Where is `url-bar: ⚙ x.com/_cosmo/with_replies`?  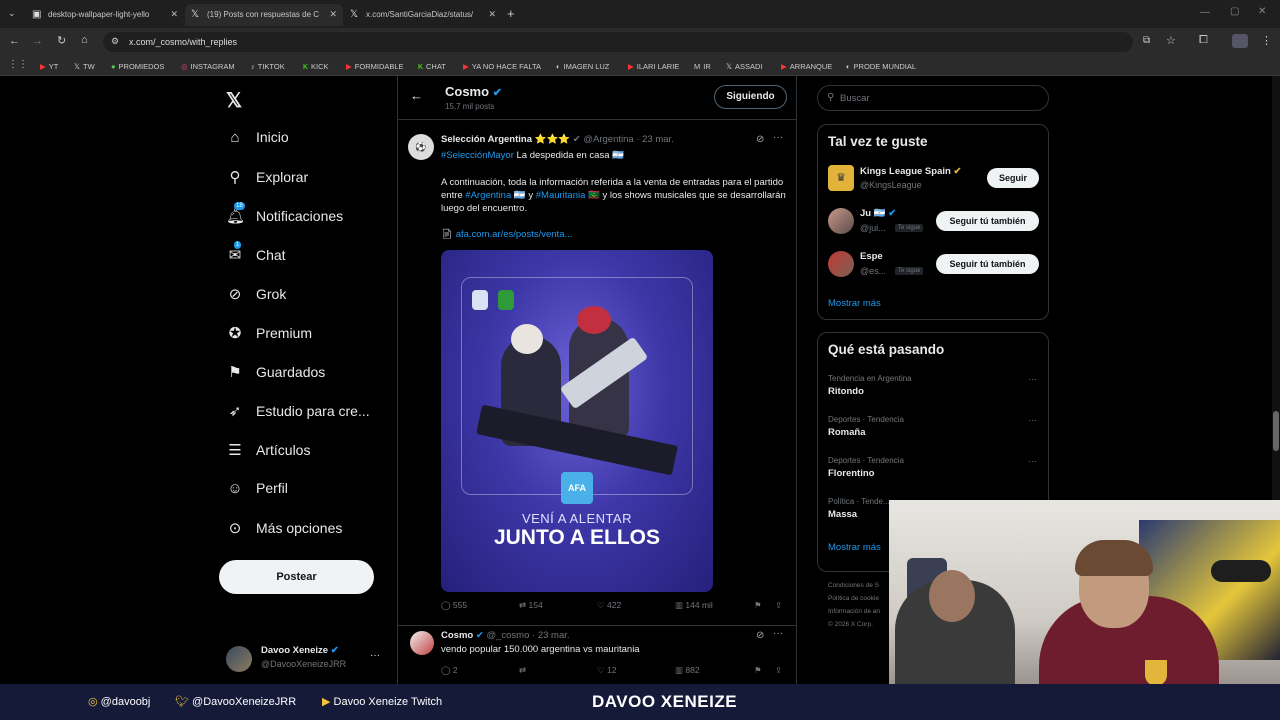
url-bar: ⚙ x.com/_cosmo/with_replies is located at coordinates (618, 42).